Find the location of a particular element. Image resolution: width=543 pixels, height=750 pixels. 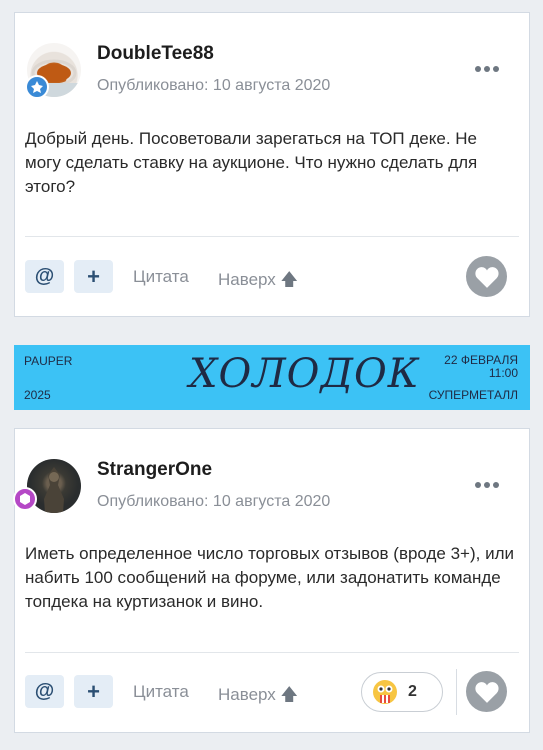

banner-format: СУПЕРМЕТАЛЛ is located at coordinates (473, 395).